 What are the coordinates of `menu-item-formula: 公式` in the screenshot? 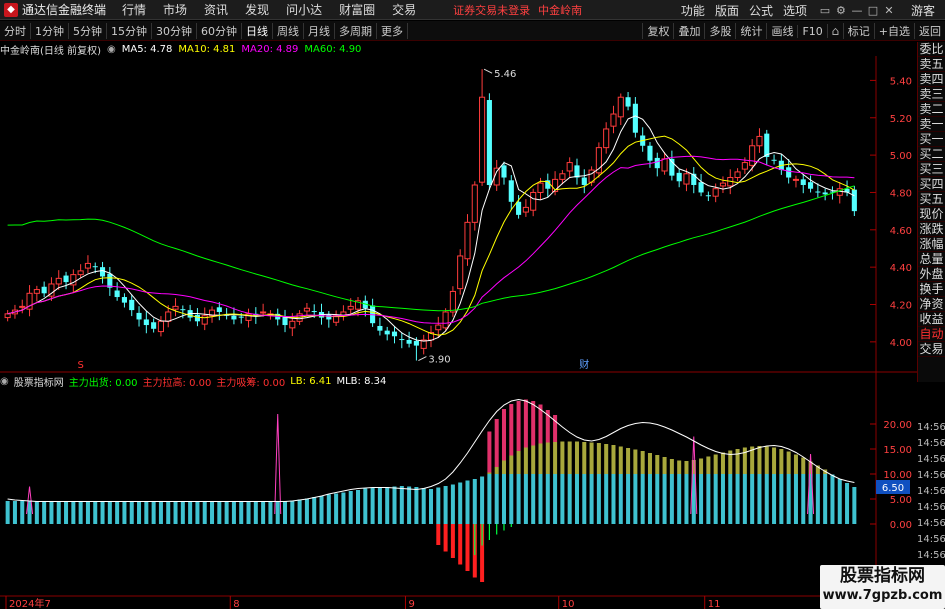 It's located at (761, 10).